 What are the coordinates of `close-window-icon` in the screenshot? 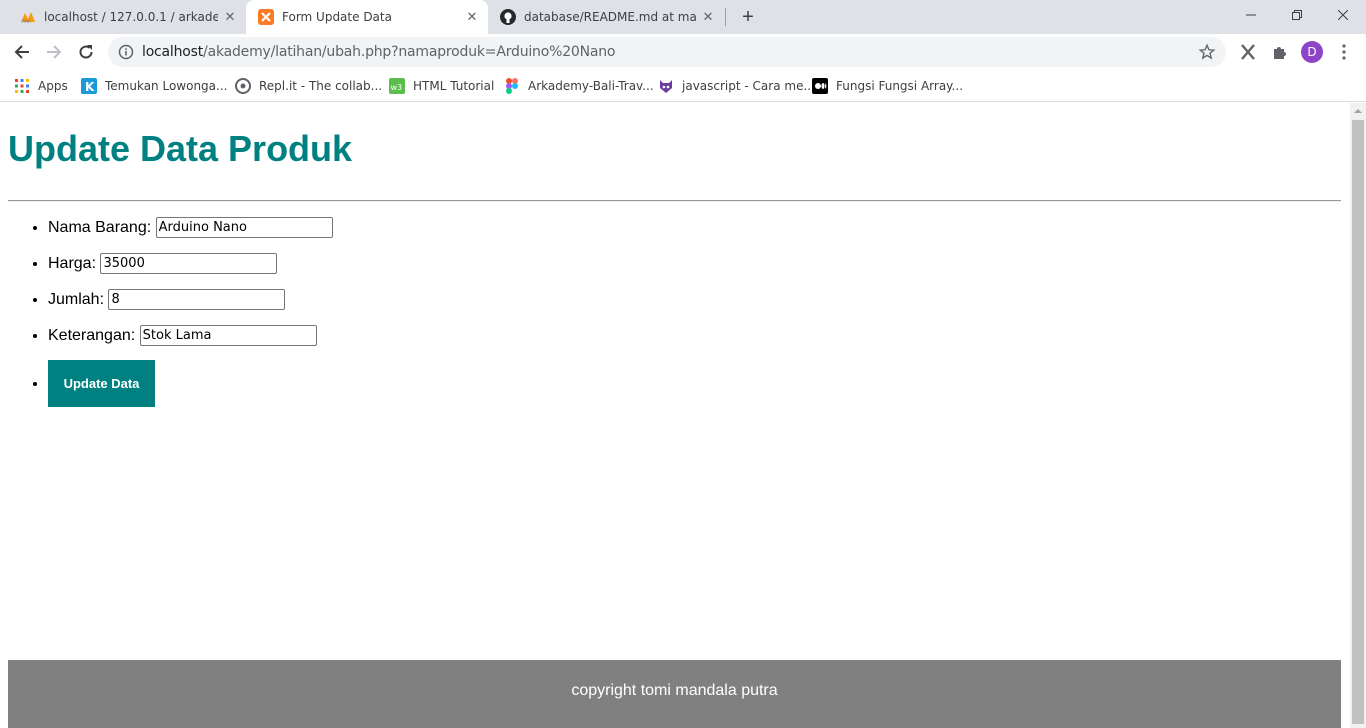 It's located at (1343, 15).